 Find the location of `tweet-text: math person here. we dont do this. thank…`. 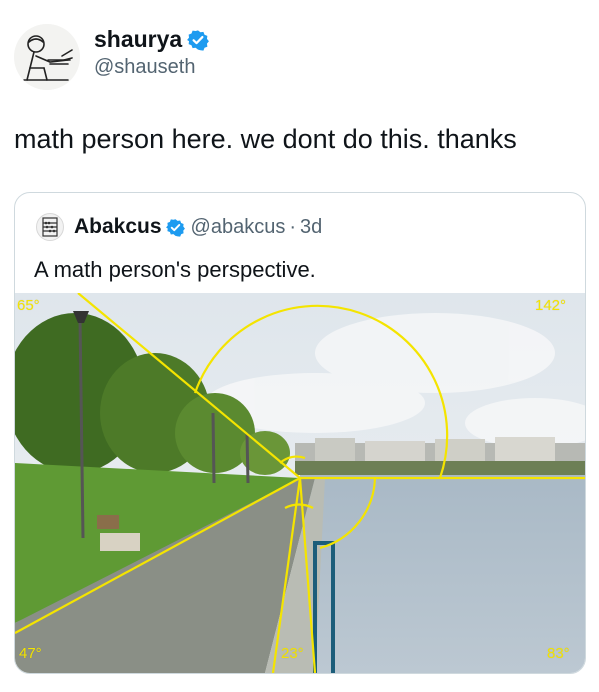

tweet-text: math person here. we dont do this. thank… is located at coordinates (265, 139).